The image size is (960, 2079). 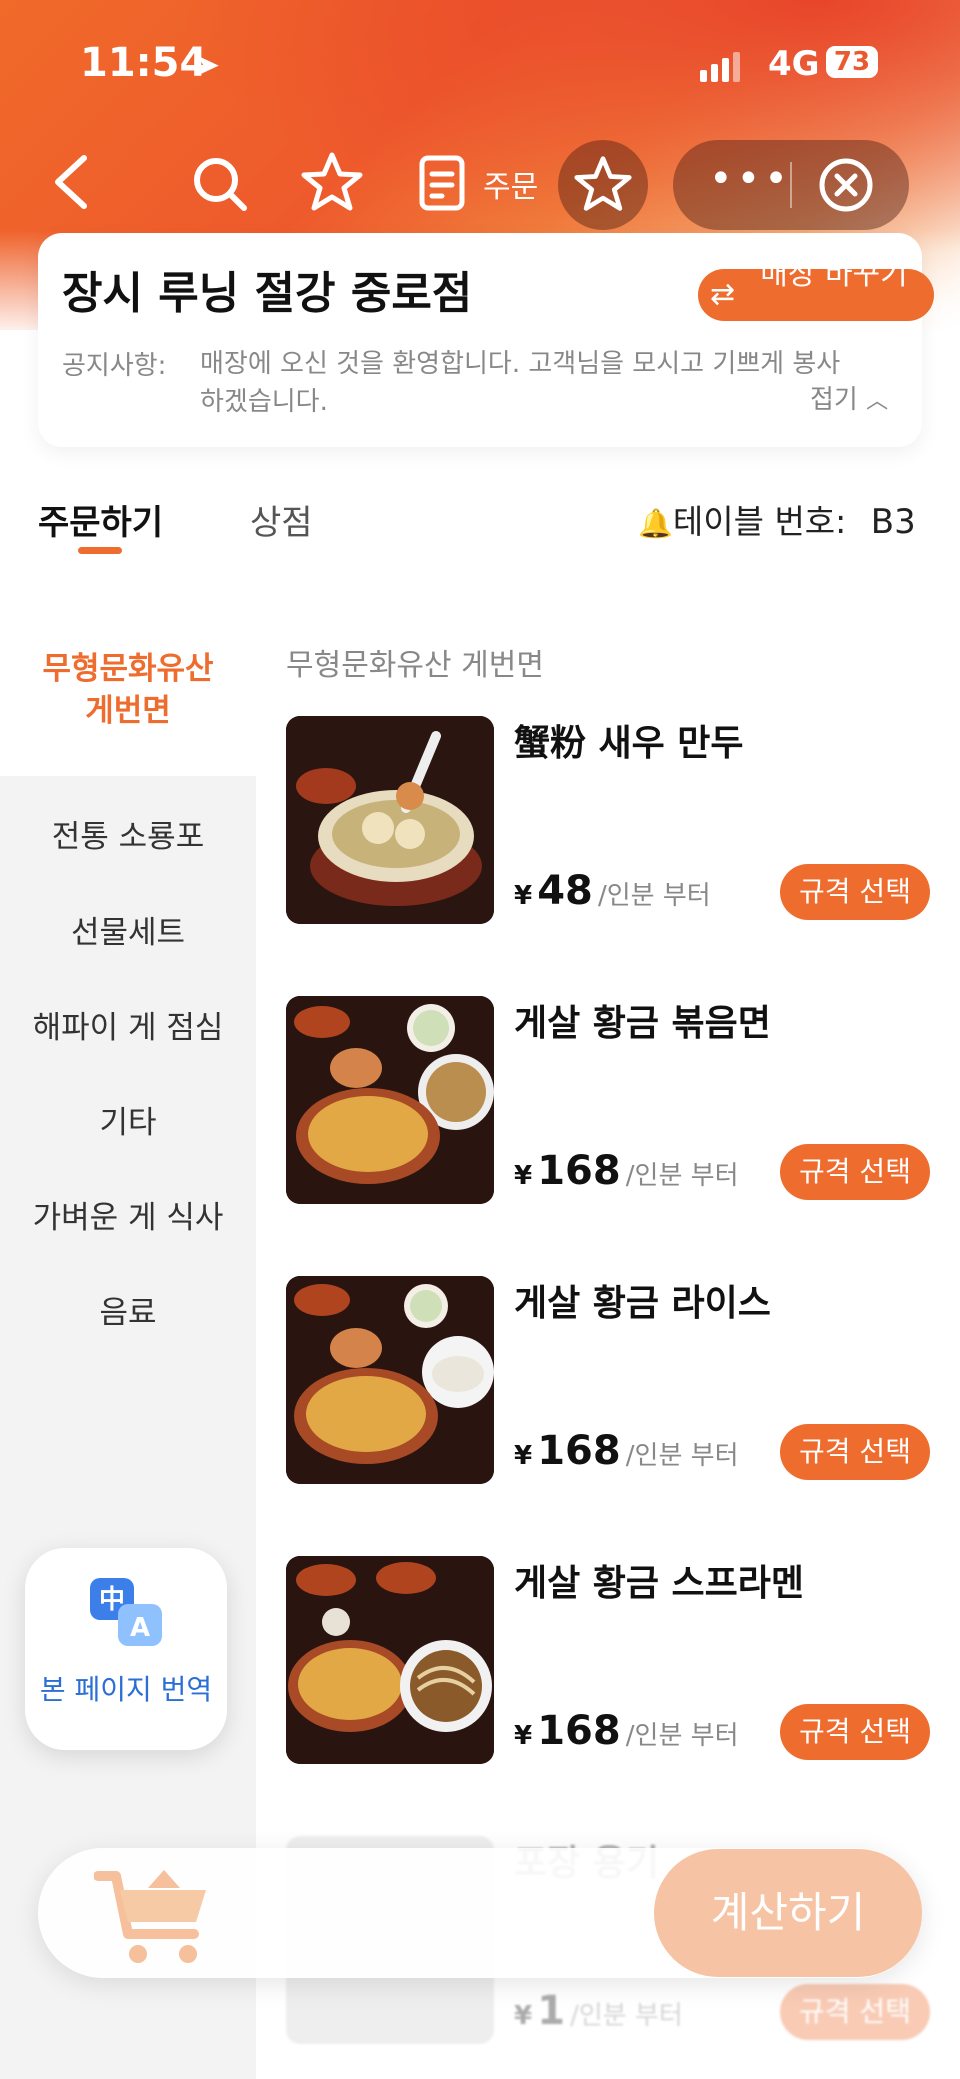 I want to click on store-name: 장시 루닝 절강 중로점, so click(x=267, y=293).